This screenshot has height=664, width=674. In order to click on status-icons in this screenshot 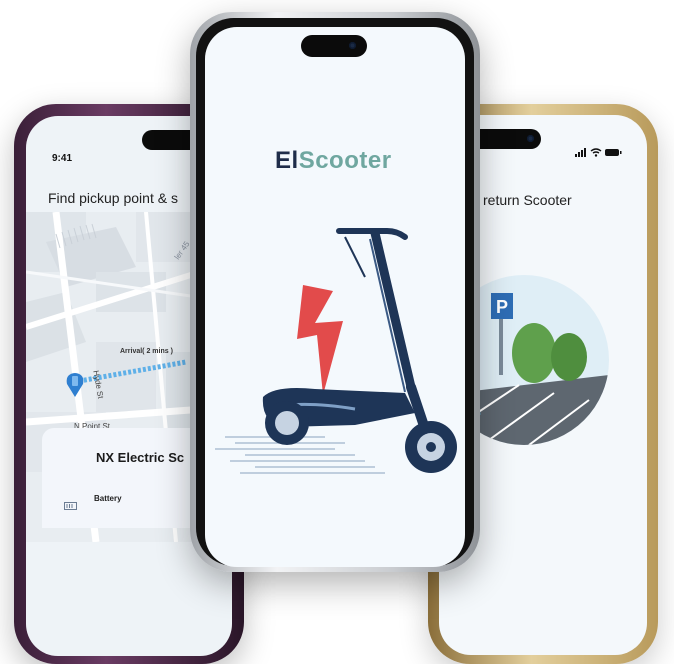, I will do `click(598, 152)`.